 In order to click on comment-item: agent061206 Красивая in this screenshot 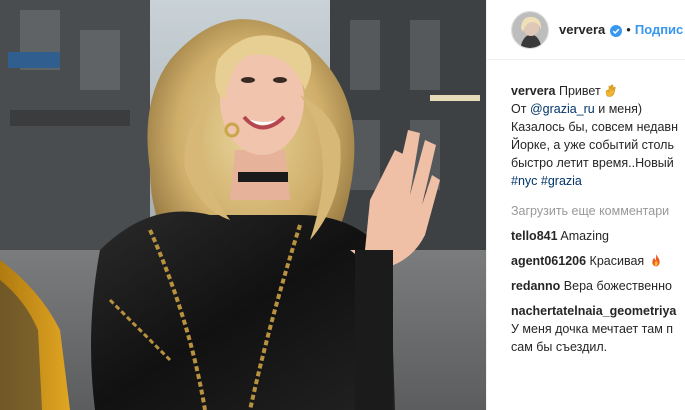, I will do `click(598, 261)`.